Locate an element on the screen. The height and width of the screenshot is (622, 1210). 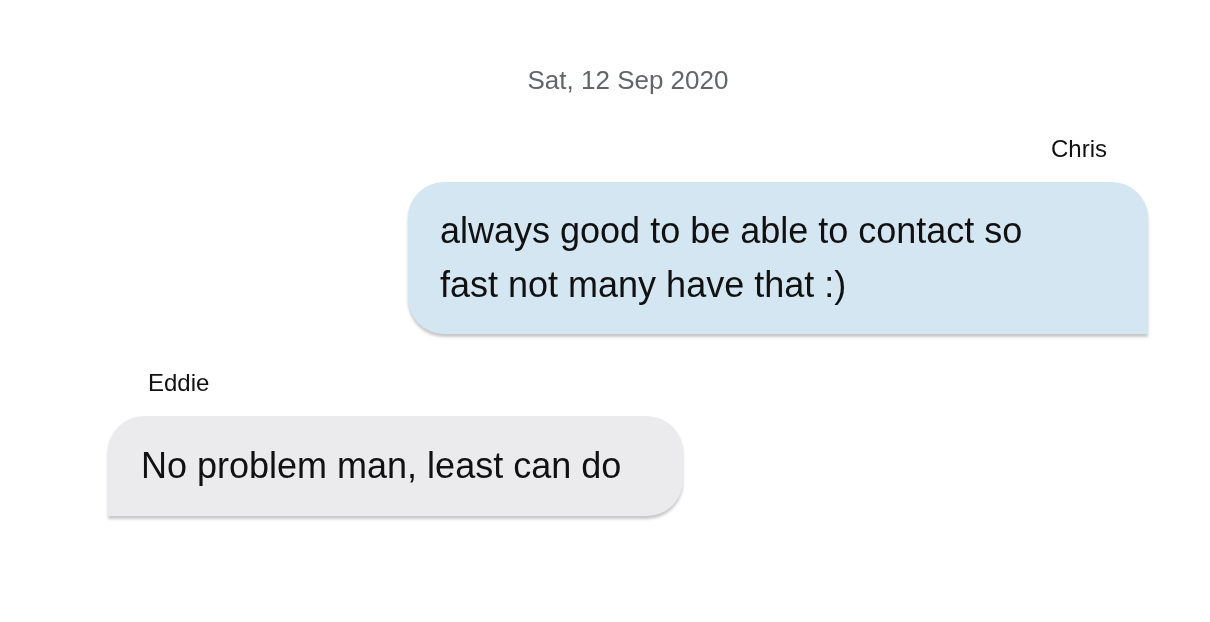
sender-name: Chris is located at coordinates (1079, 149).